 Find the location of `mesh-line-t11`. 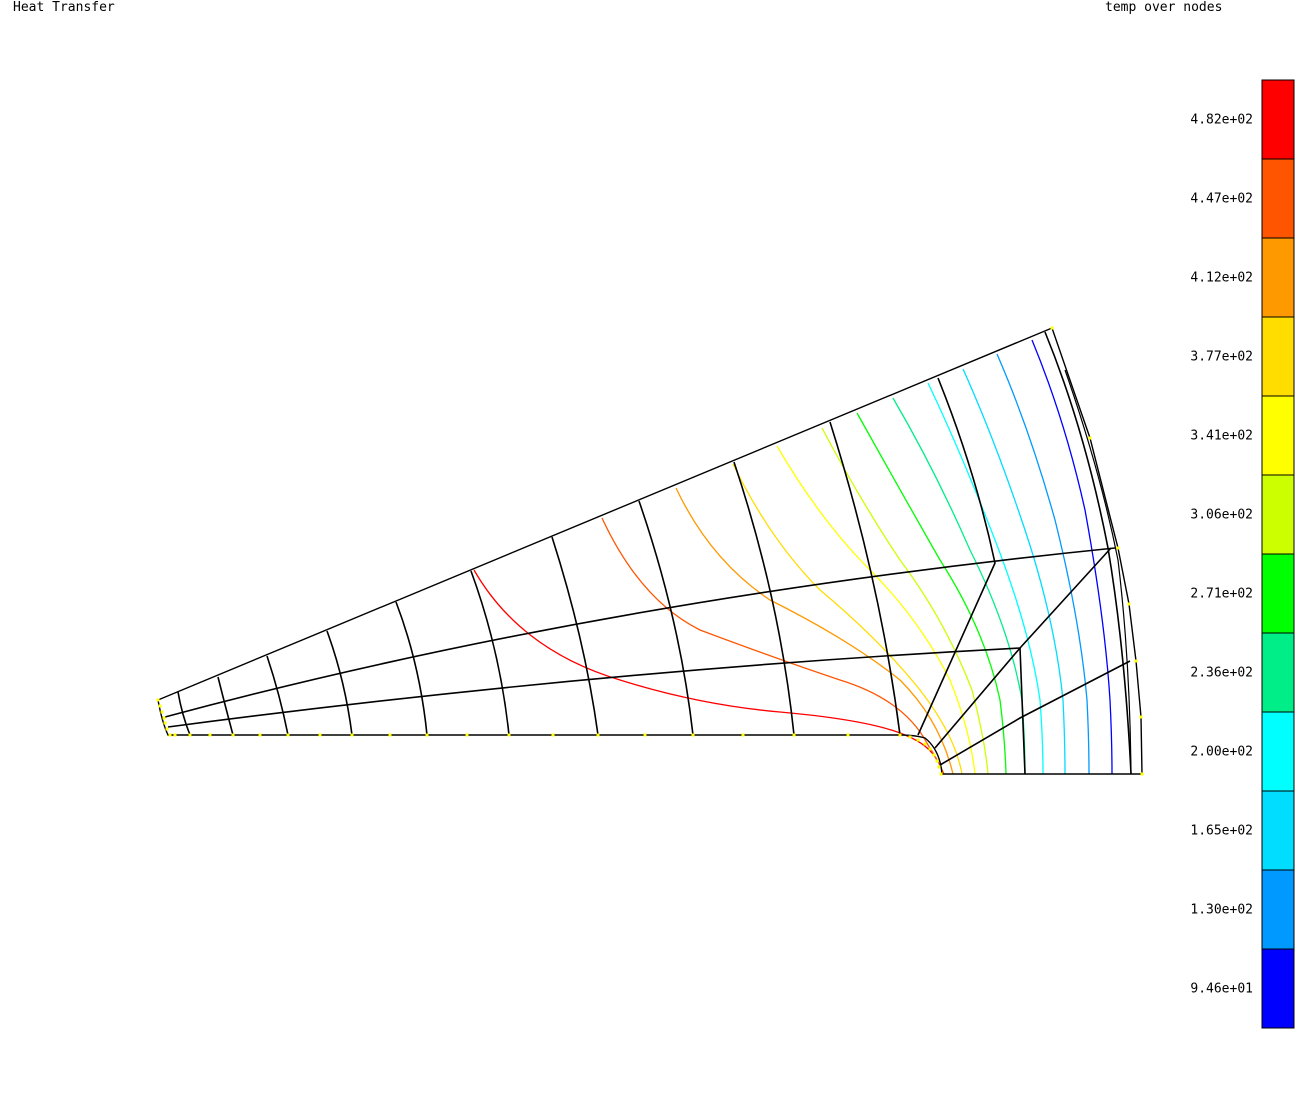

mesh-line-t11 is located at coordinates (956, 556).